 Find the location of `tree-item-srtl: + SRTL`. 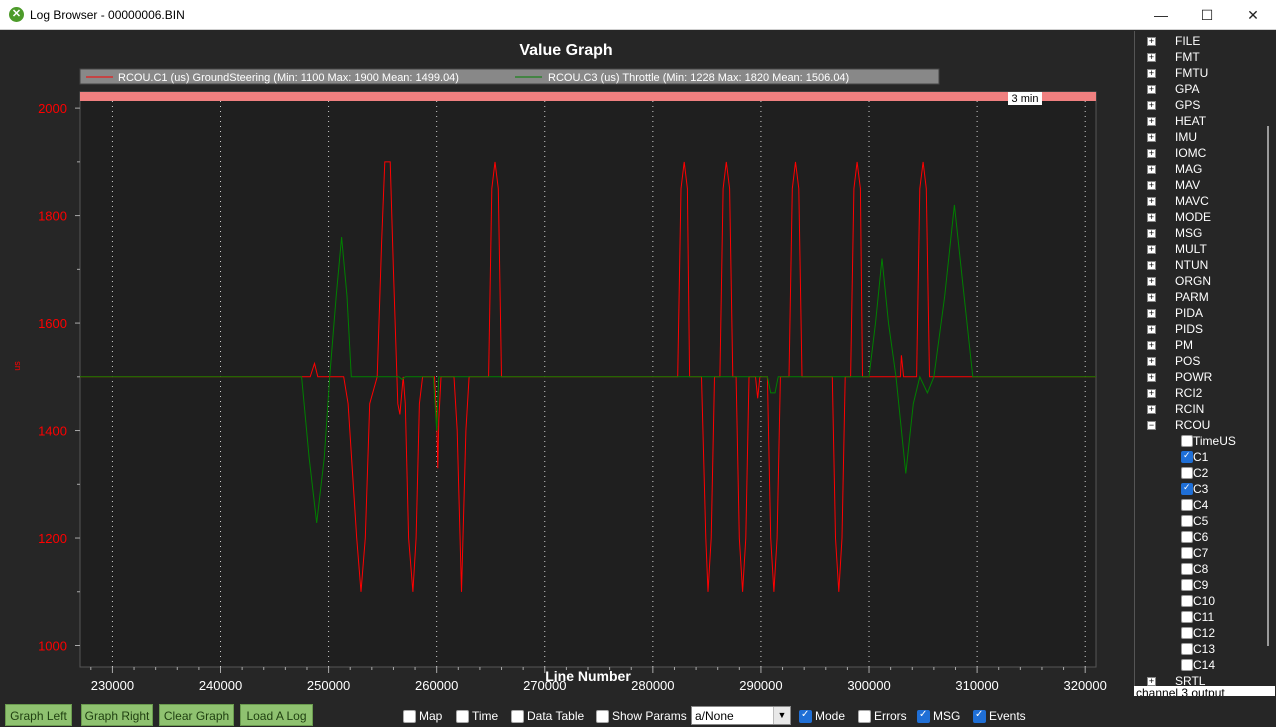

tree-item-srtl: + SRTL is located at coordinates (1198, 679).